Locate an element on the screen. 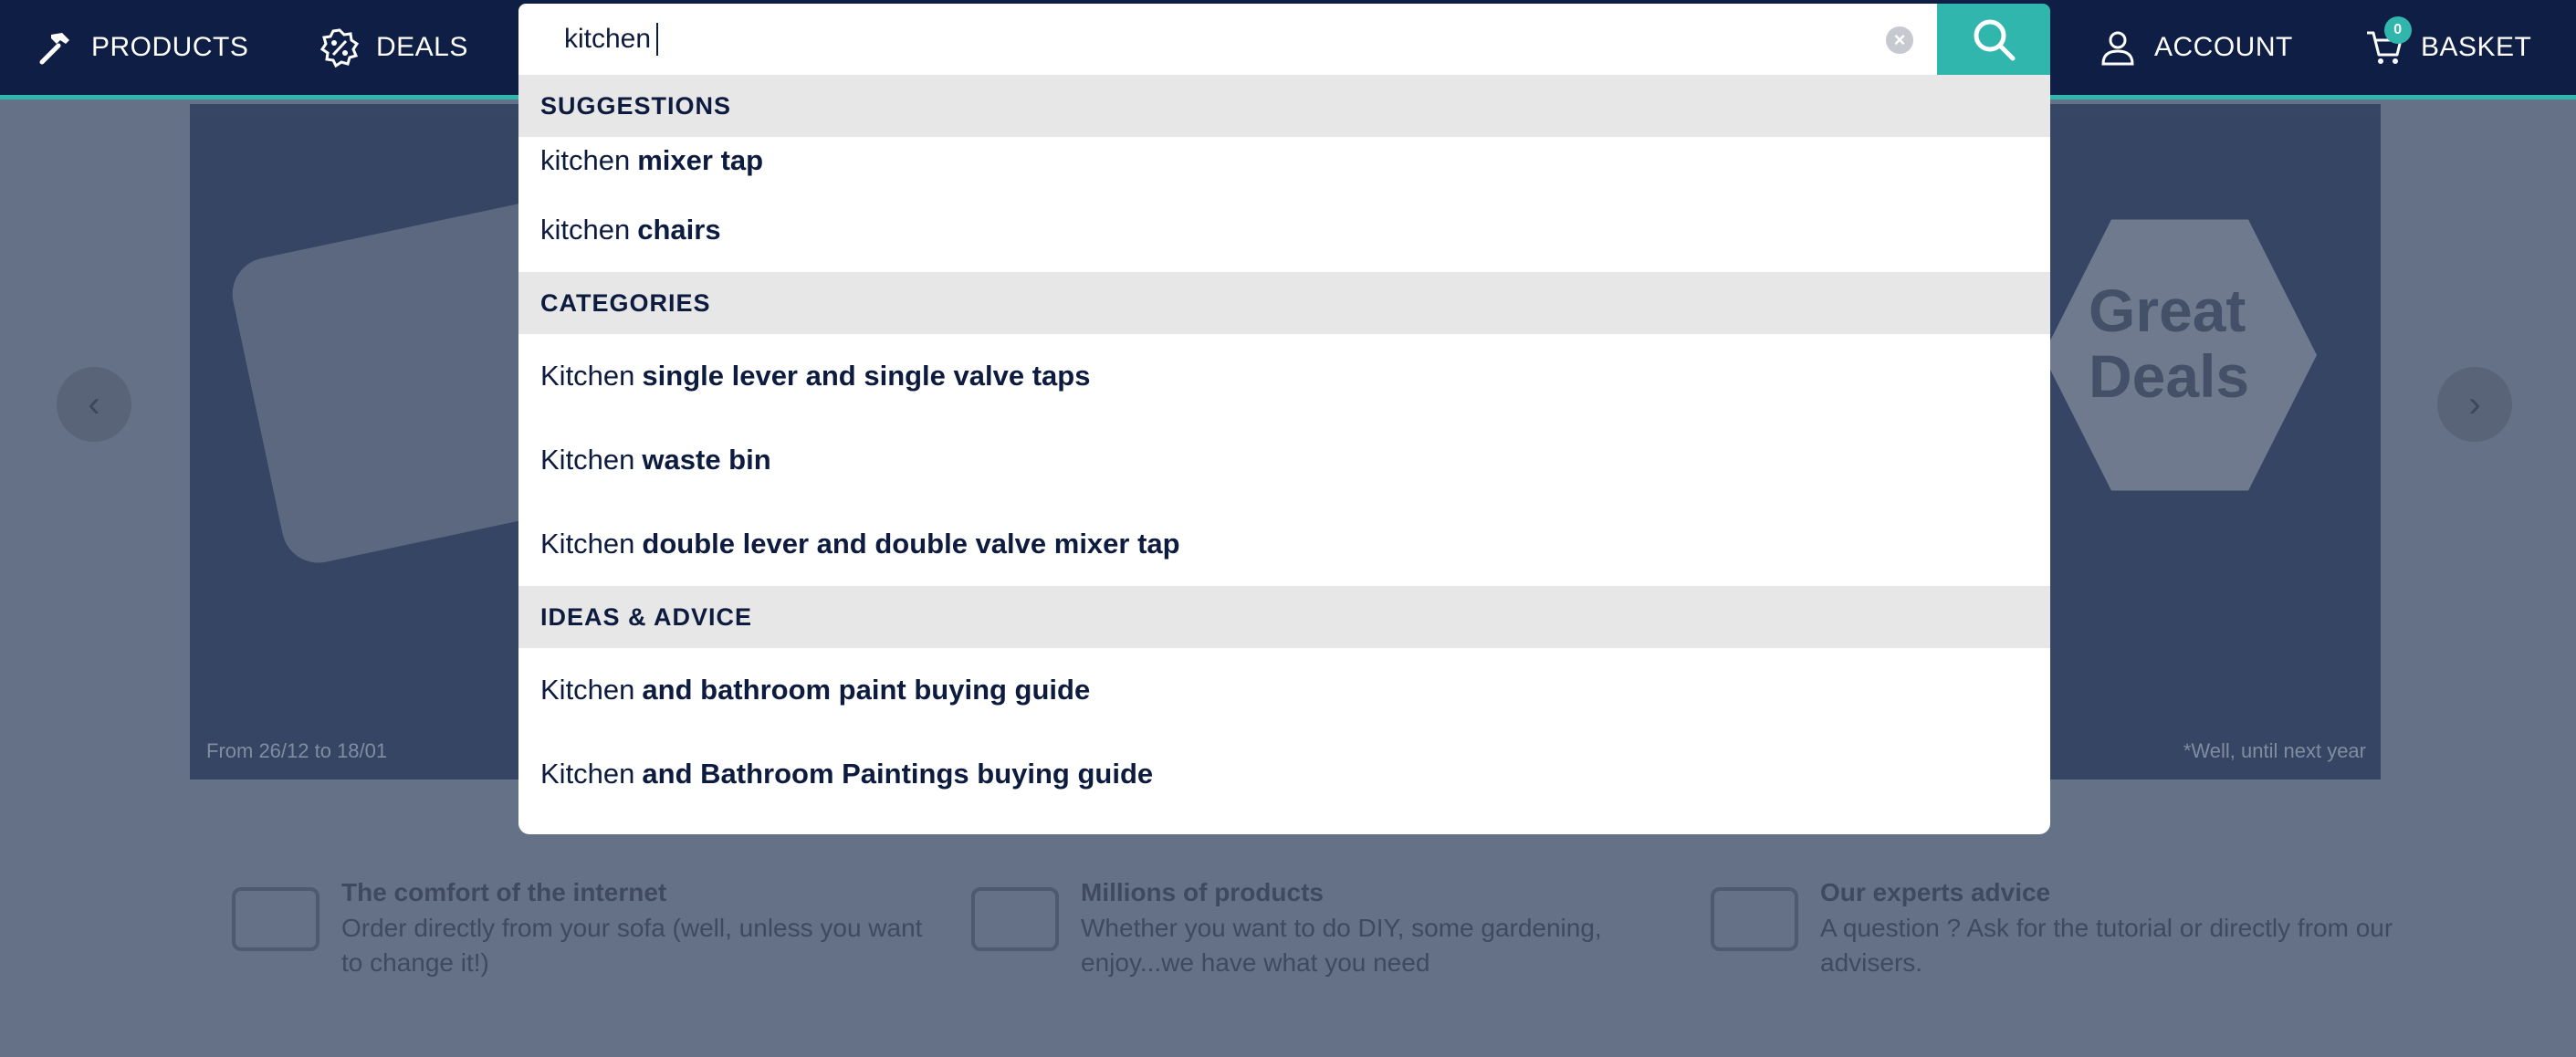 This screenshot has height=1057, width=2576. category-item: Kitchen waste bin is located at coordinates (1284, 460).